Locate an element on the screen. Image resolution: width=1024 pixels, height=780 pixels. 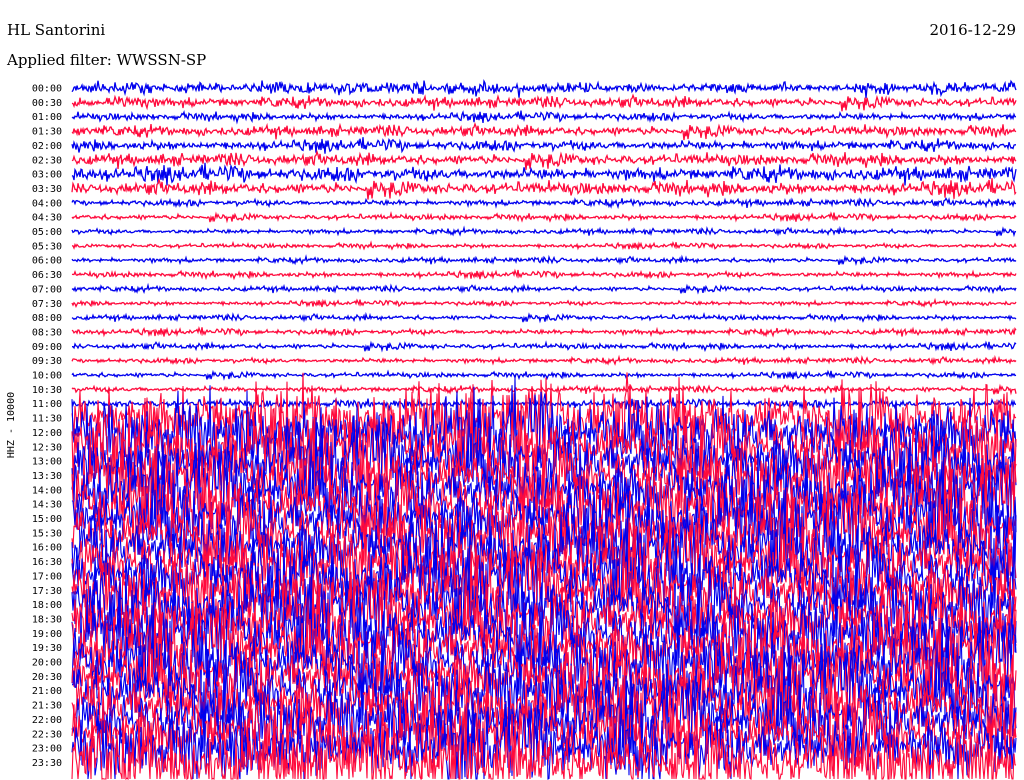
time-label: 22:30 is located at coordinates (47, 734).